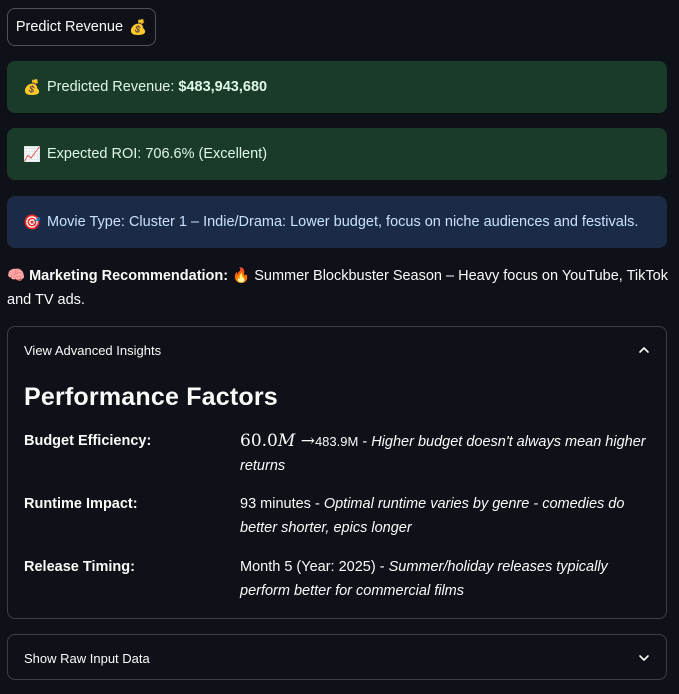 The image size is (679, 694). What do you see at coordinates (336, 441) in the screenshot?
I see `budget-revenue-value: 483.9M` at bounding box center [336, 441].